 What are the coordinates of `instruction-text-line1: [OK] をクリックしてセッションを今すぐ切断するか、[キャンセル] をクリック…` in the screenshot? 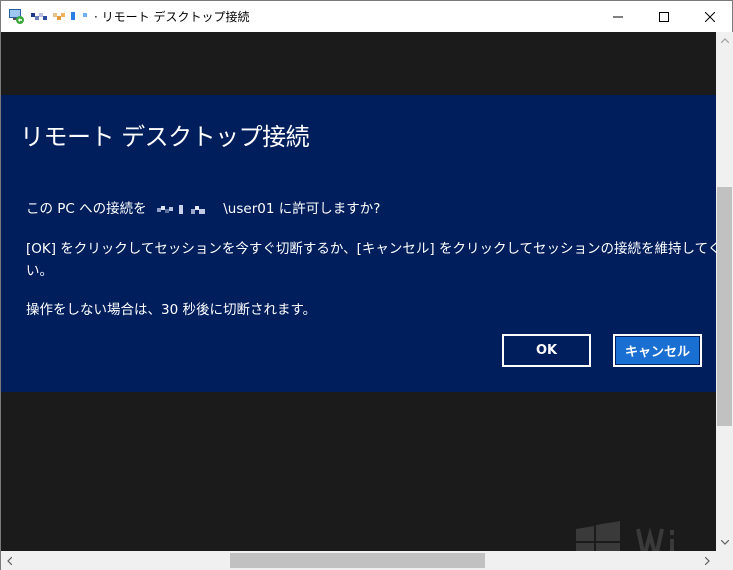 It's located at (379, 249).